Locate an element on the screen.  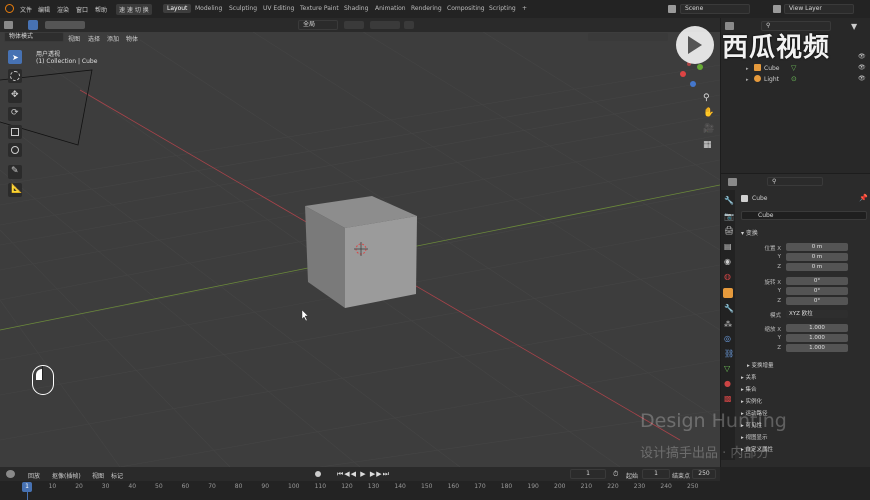
menu-keying: 抠像(插帧) is located at coordinates (66, 475).